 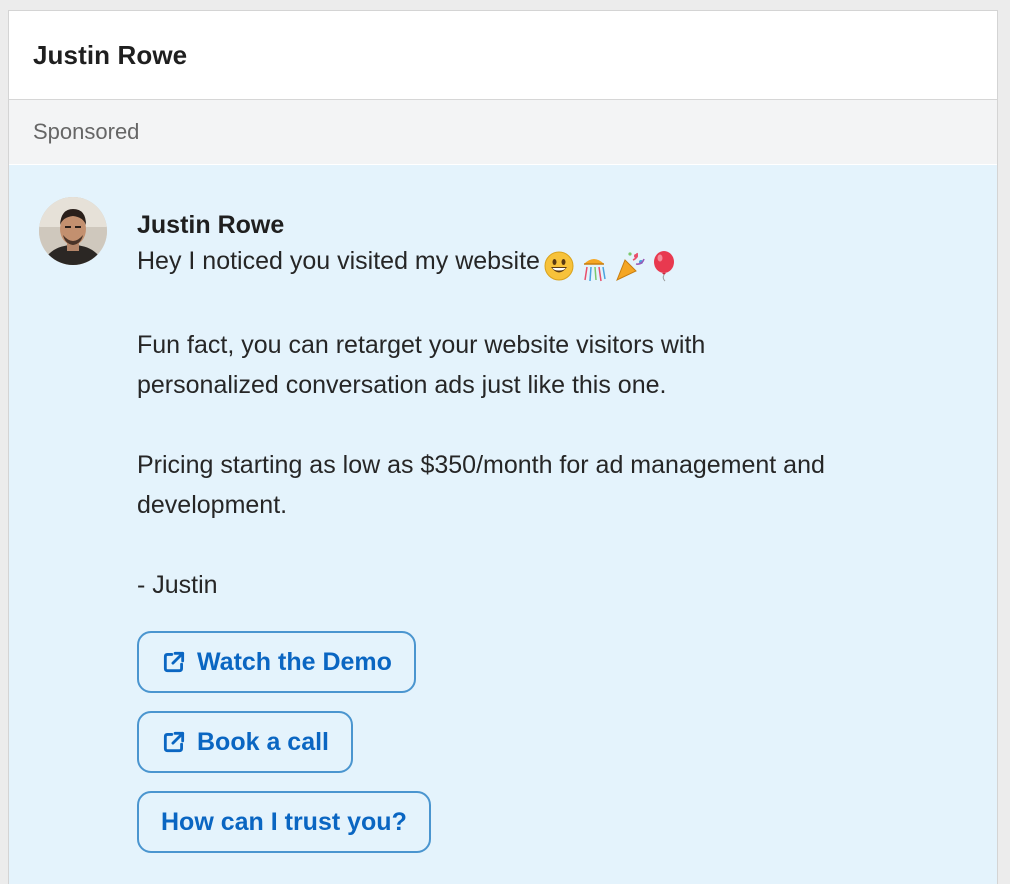 I want to click on sender-name: Justin Rowe, so click(x=557, y=225).